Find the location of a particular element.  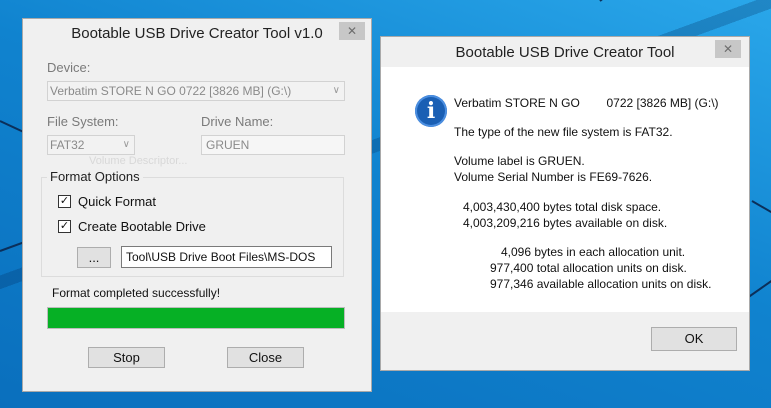

format-options-title: Format Options is located at coordinates (95, 176).